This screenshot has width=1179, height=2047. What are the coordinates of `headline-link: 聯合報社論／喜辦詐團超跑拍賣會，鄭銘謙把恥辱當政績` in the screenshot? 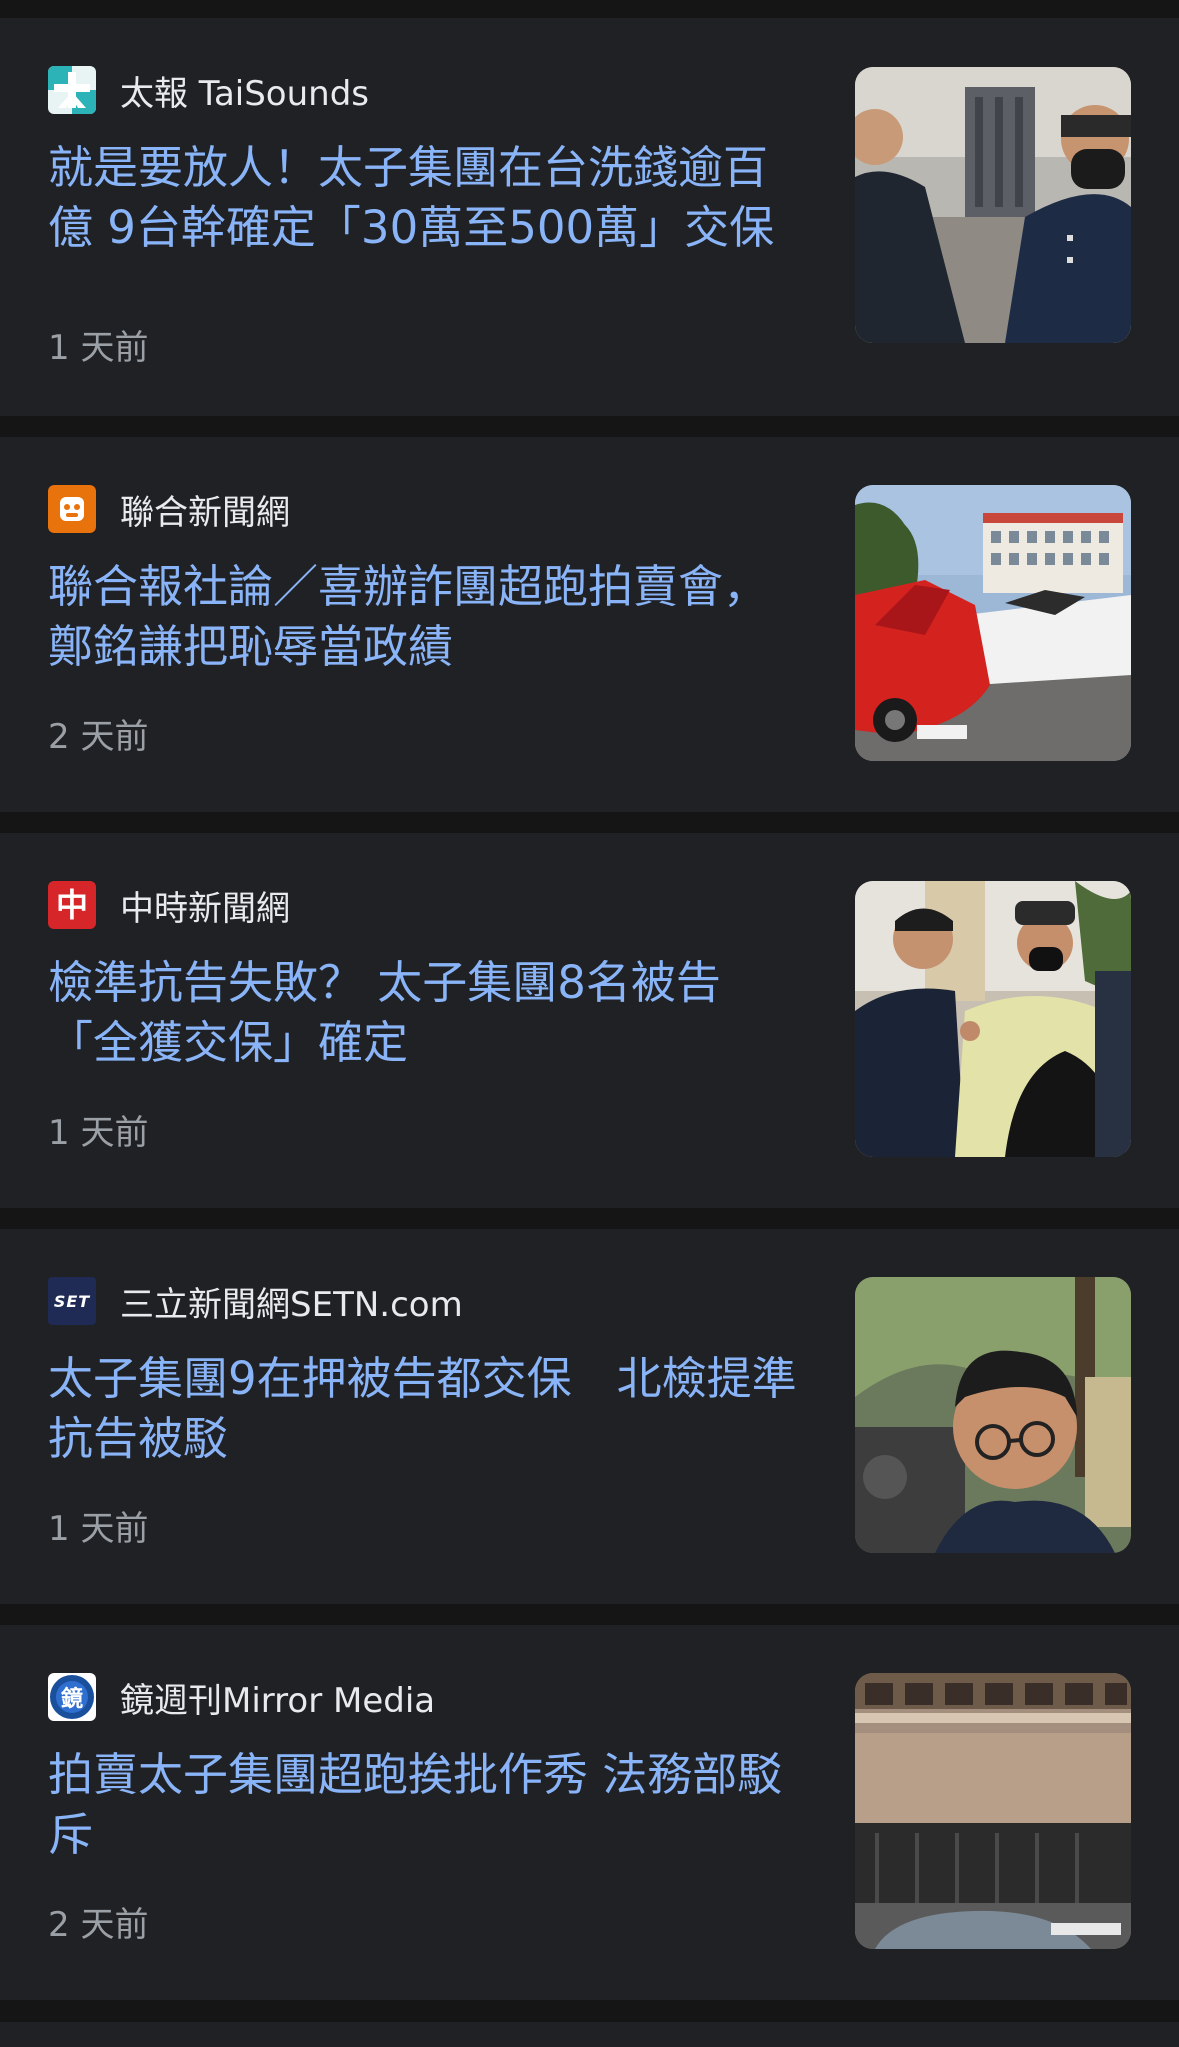 It's located at (428, 617).